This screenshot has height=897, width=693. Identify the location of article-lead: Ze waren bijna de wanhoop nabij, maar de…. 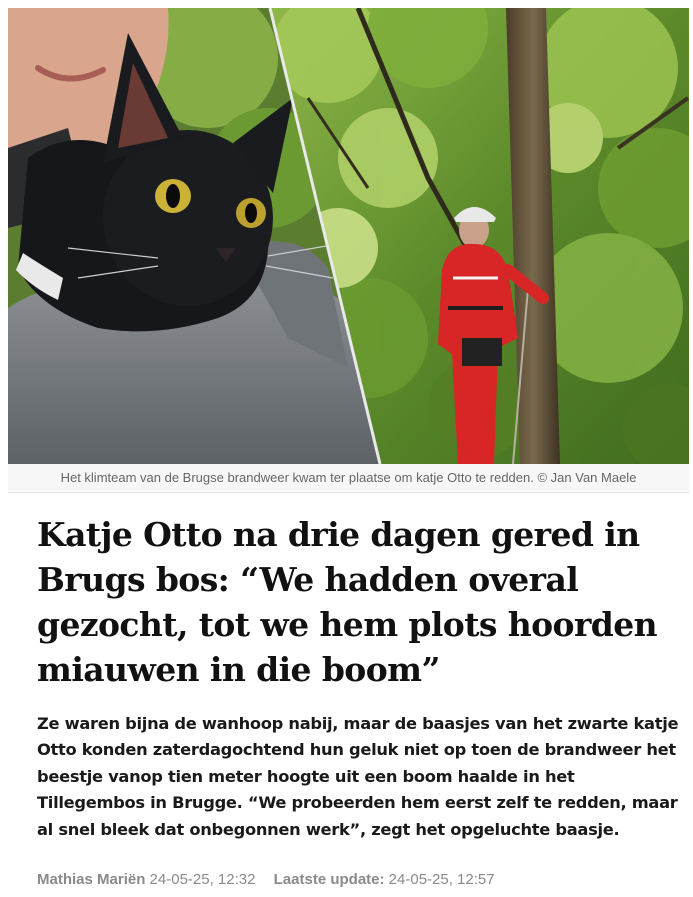
(358, 776).